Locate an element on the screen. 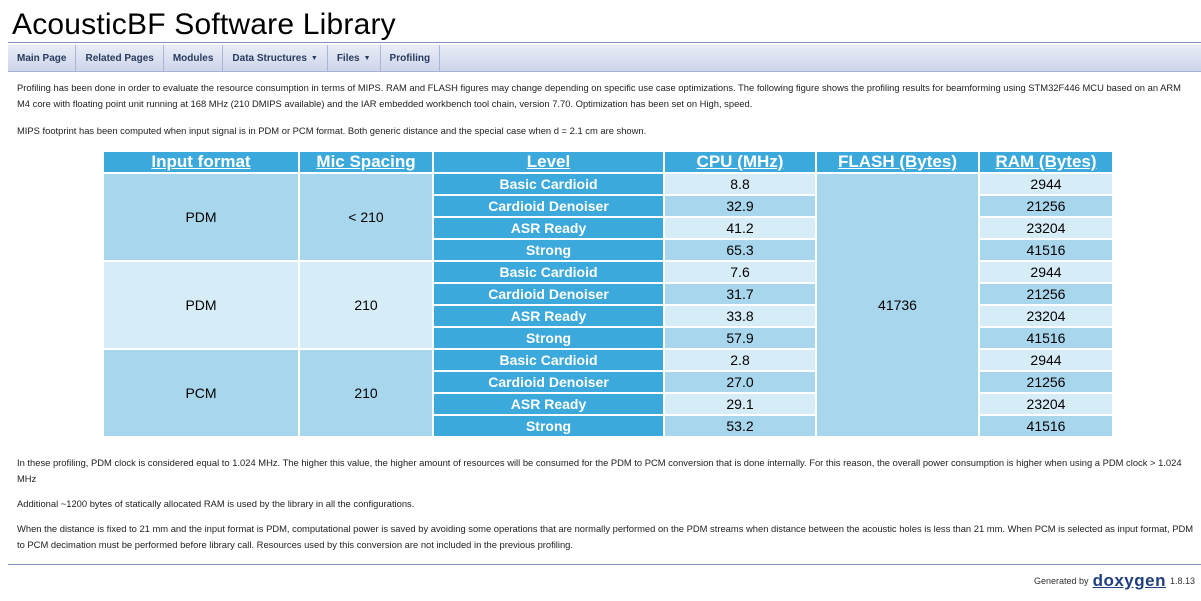 This screenshot has height=601, width=1201. nav-main-page-label: Main Page is located at coordinates (42, 58).